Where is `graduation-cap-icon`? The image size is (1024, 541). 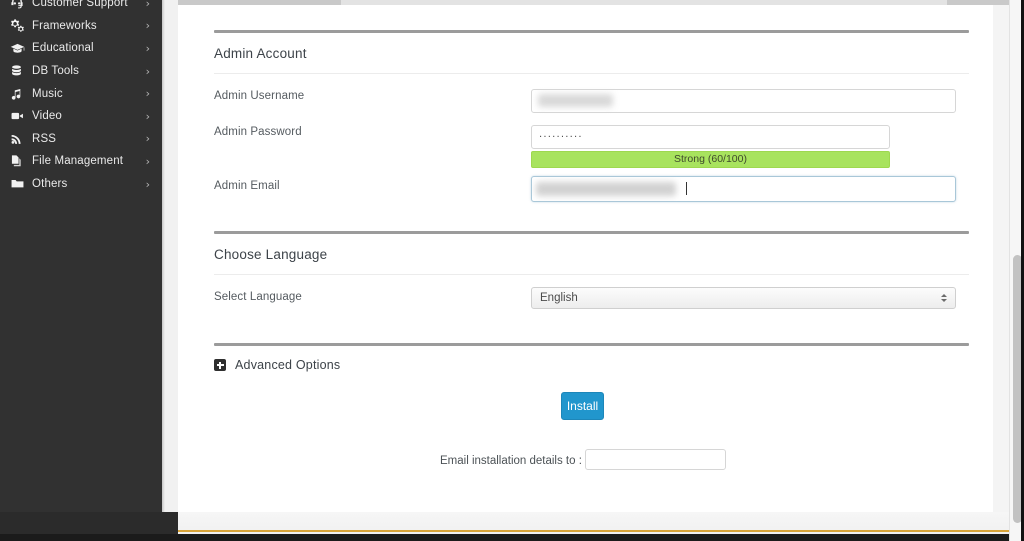
graduation-cap-icon is located at coordinates (20, 48).